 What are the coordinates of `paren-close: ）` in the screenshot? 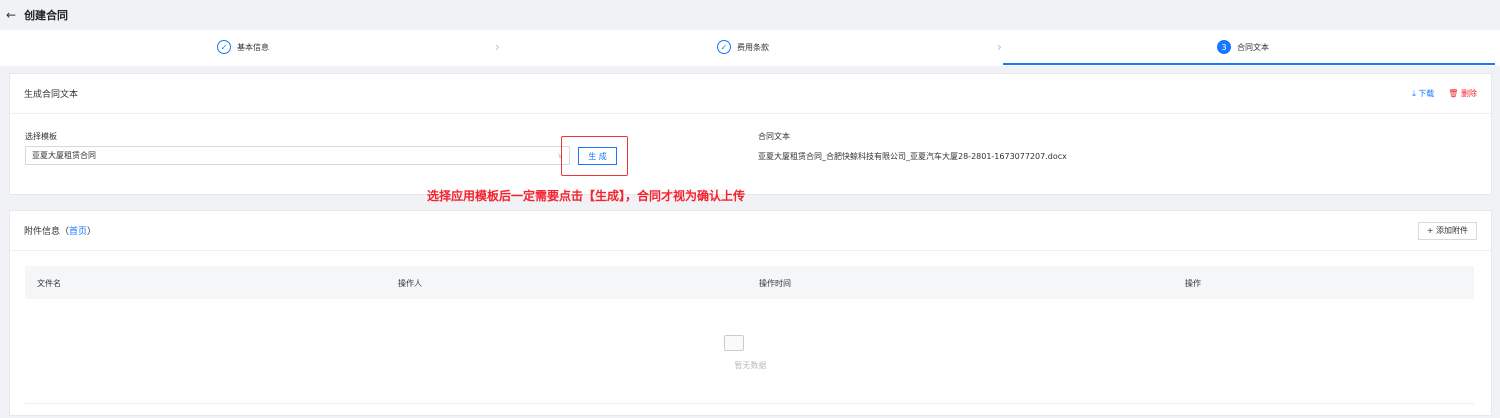 It's located at (92, 232).